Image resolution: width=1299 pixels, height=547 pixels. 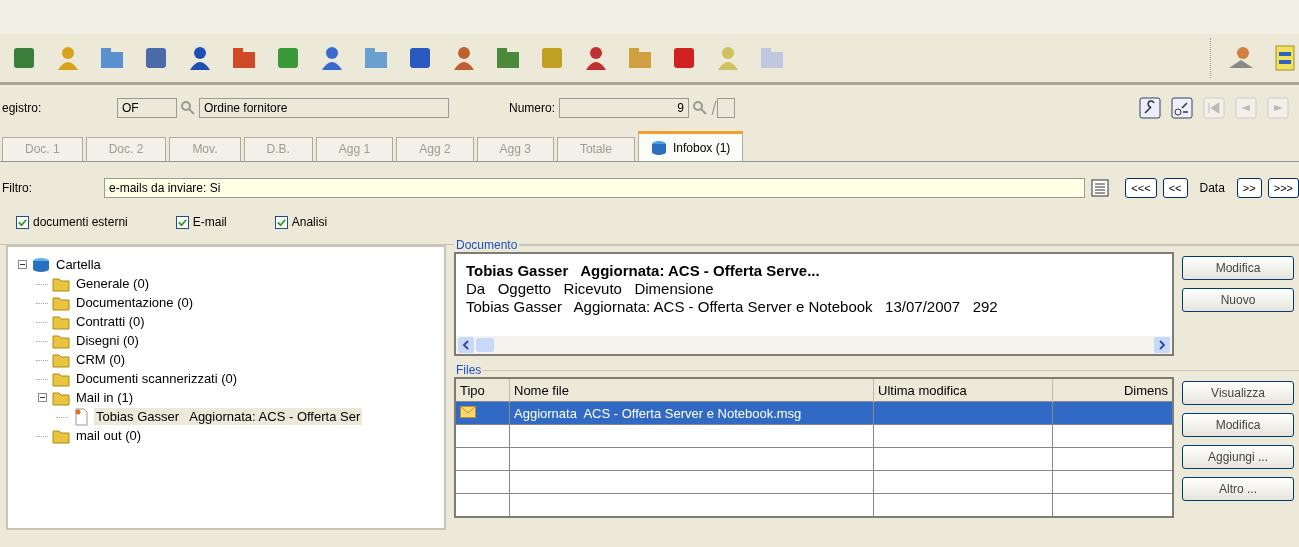 I want to click on action-button: Nuovo, so click(x=1238, y=300).